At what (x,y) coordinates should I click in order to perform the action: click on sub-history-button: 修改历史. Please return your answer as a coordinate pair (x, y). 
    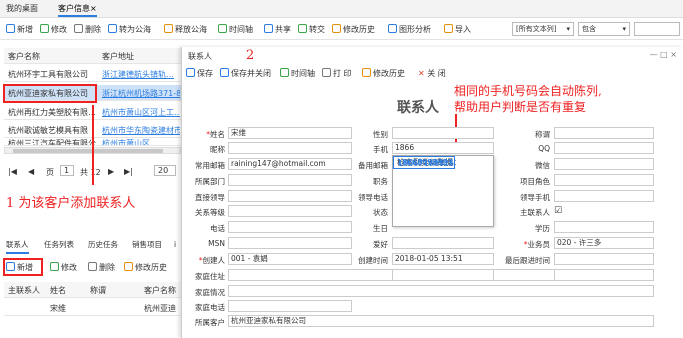
    Looking at the image, I should click on (145, 268).